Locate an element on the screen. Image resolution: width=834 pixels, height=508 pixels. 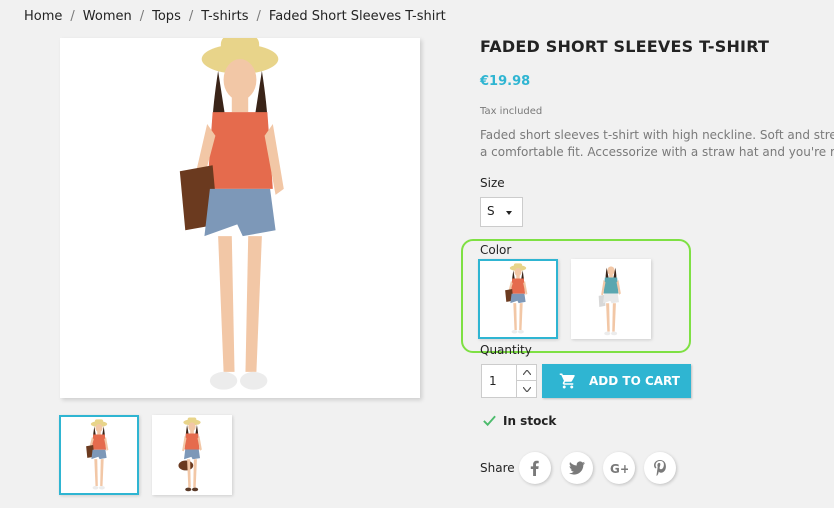
facebook-share-button is located at coordinates (535, 468).